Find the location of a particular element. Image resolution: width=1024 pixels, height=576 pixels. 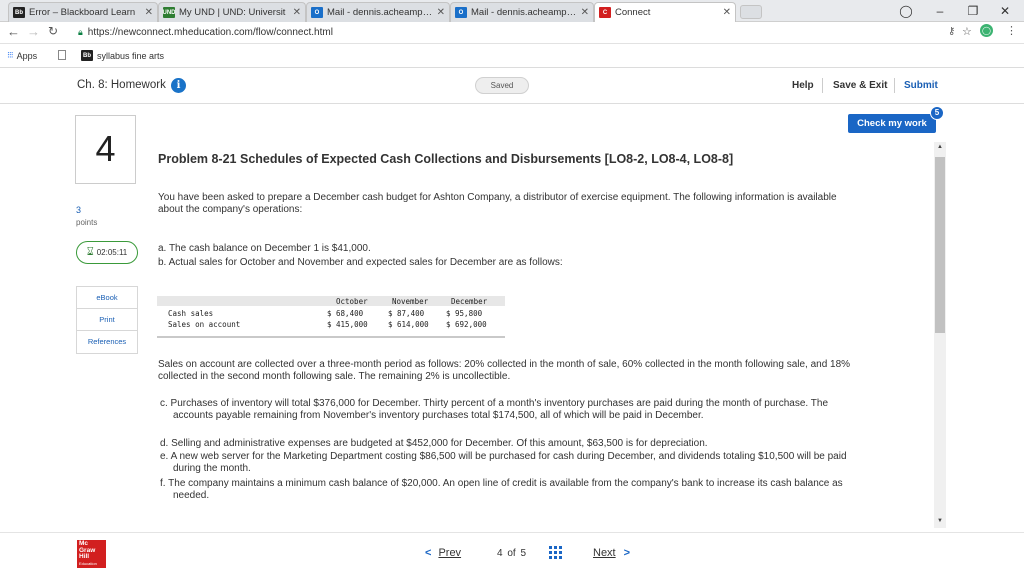

prev-label: Prev is located at coordinates (450, 553).